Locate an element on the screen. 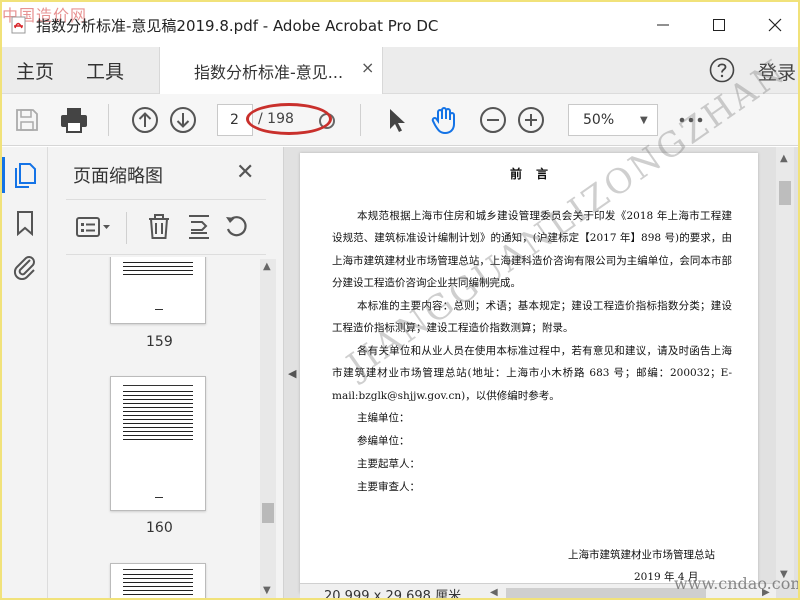 This screenshot has width=800, height=600. zoom-in-button is located at coordinates (531, 120).